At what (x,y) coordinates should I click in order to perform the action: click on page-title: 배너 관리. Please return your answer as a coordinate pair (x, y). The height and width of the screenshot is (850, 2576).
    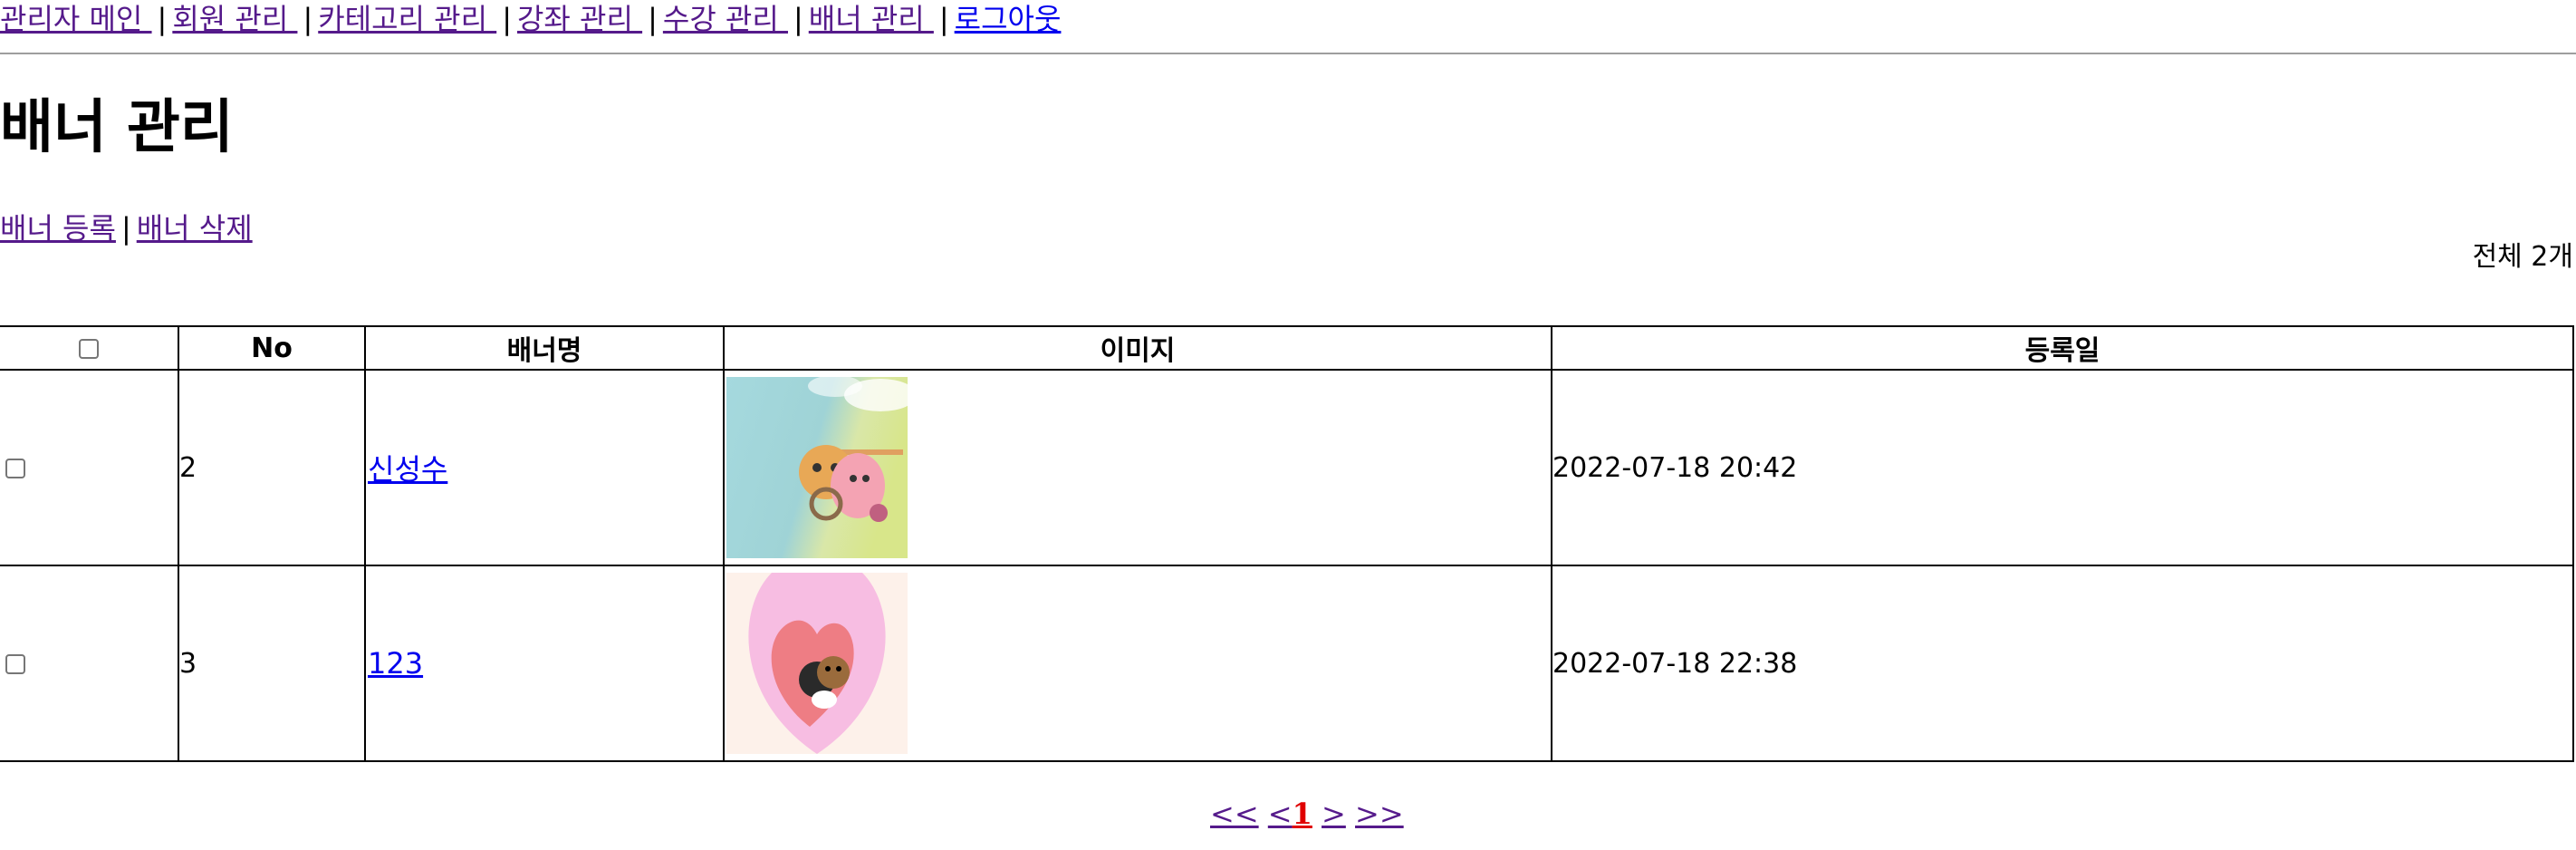
    Looking at the image, I should click on (117, 127).